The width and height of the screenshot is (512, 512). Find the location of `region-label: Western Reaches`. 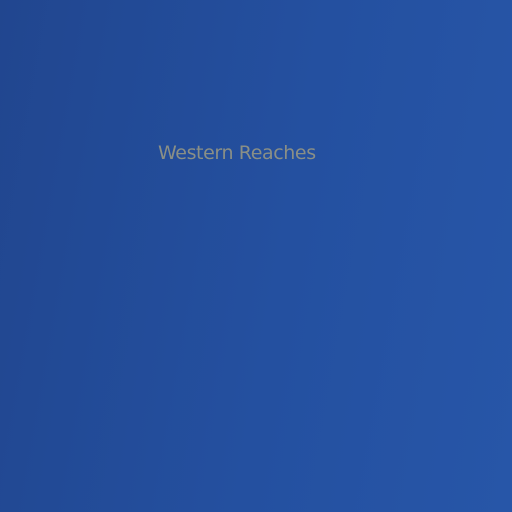

region-label: Western Reaches is located at coordinates (237, 153).